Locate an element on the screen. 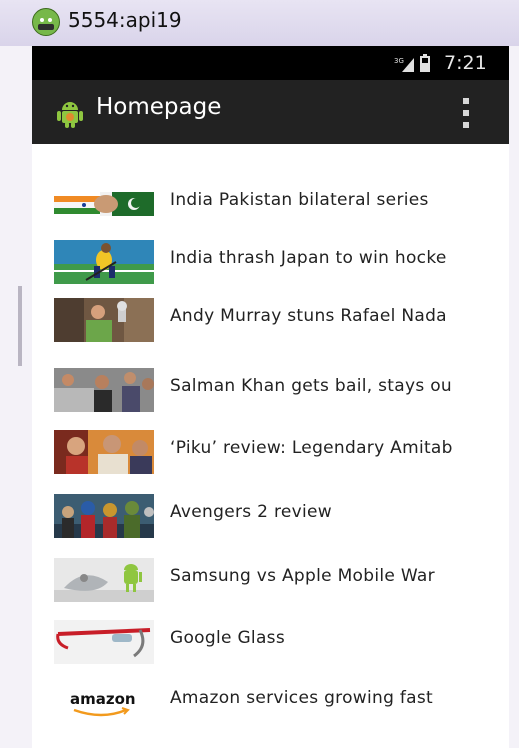  battery-icon is located at coordinates (425, 63).